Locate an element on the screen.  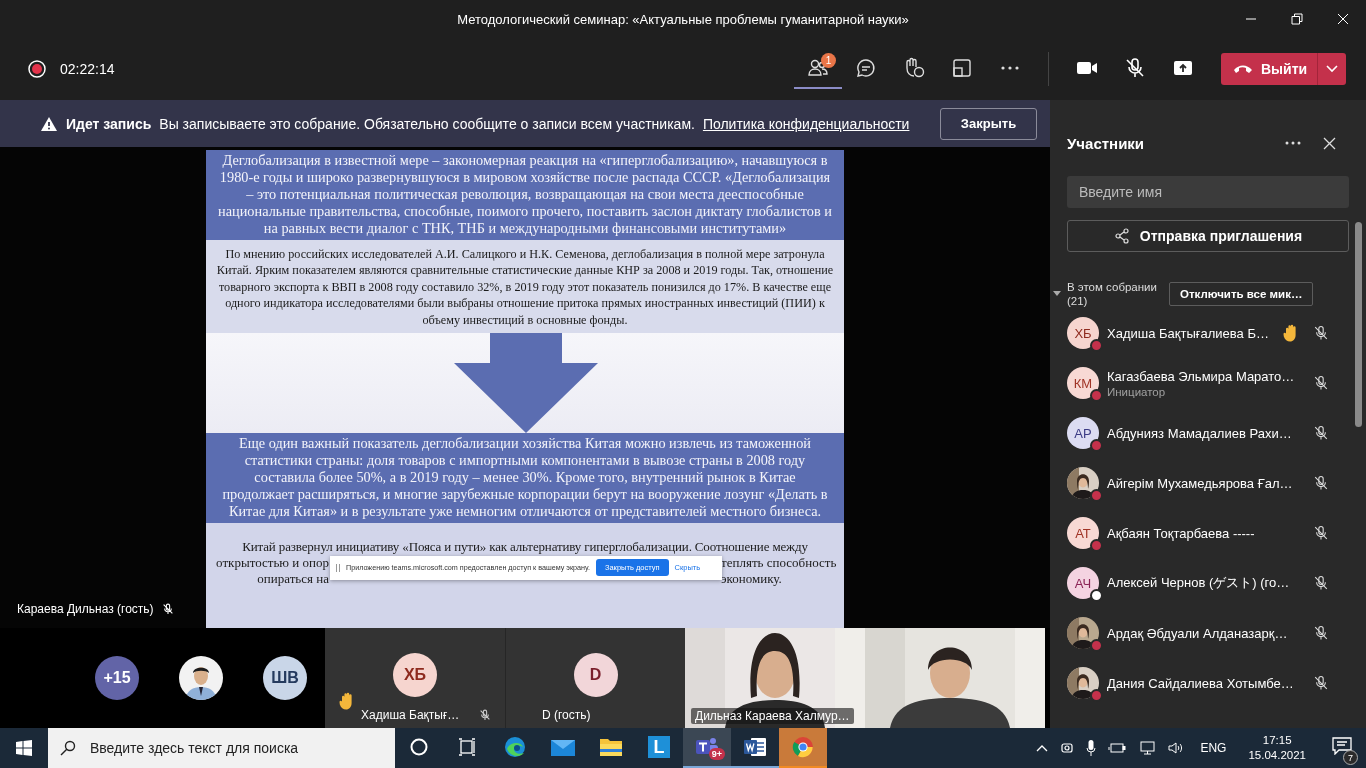
participant-name: Ақбаян Тоқтарбаева ----- is located at coordinates (1181, 533).